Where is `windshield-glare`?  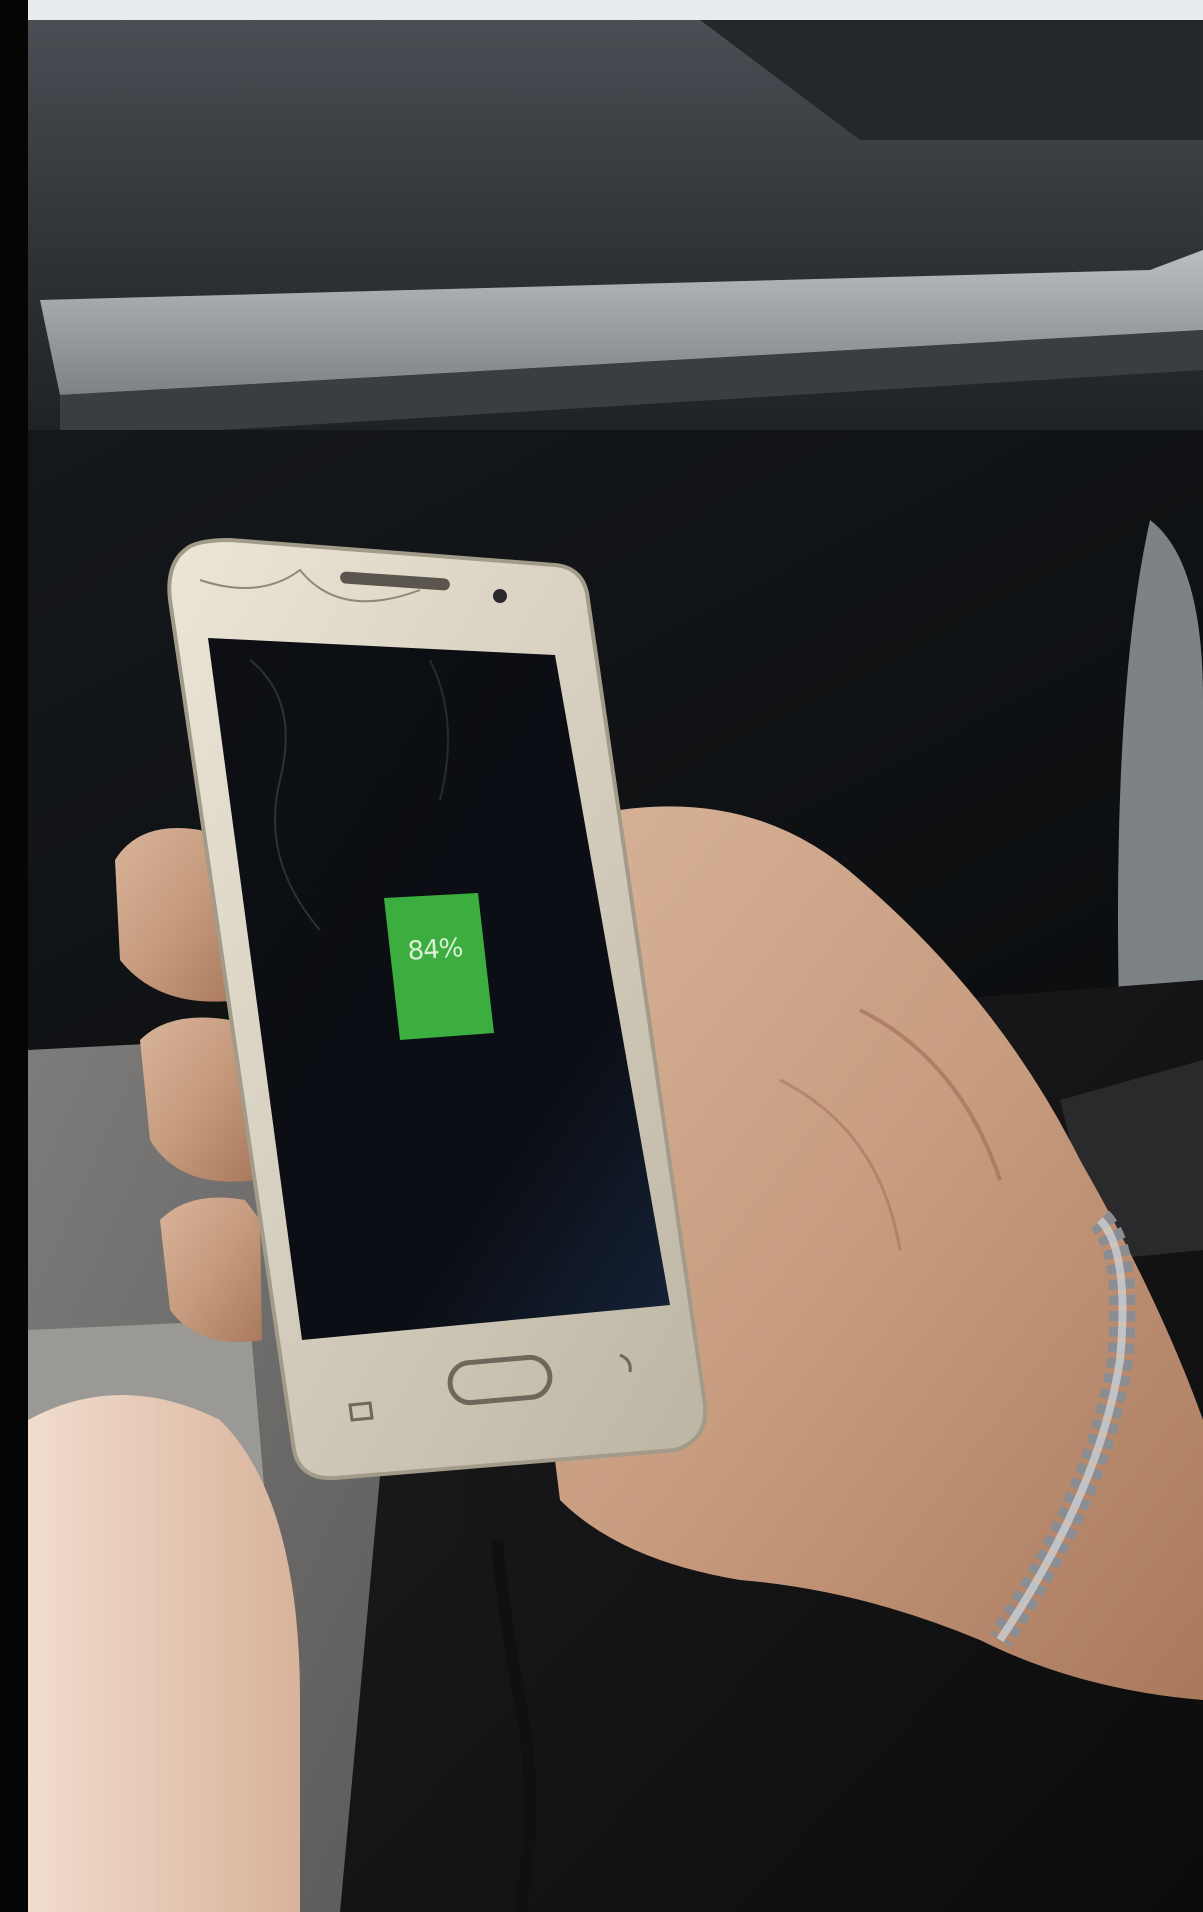
windshield-glare is located at coordinates (615, 10).